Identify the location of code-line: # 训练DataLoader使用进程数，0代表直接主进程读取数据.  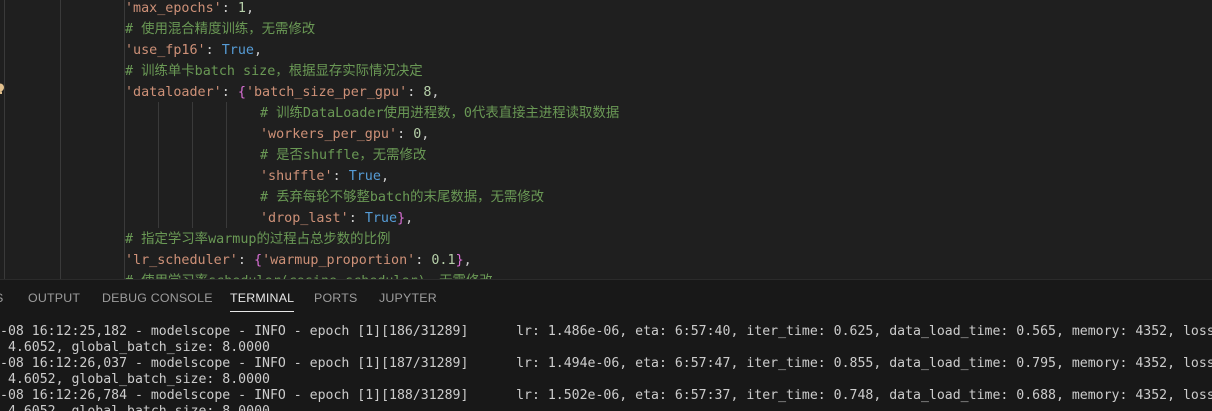
(439, 113).